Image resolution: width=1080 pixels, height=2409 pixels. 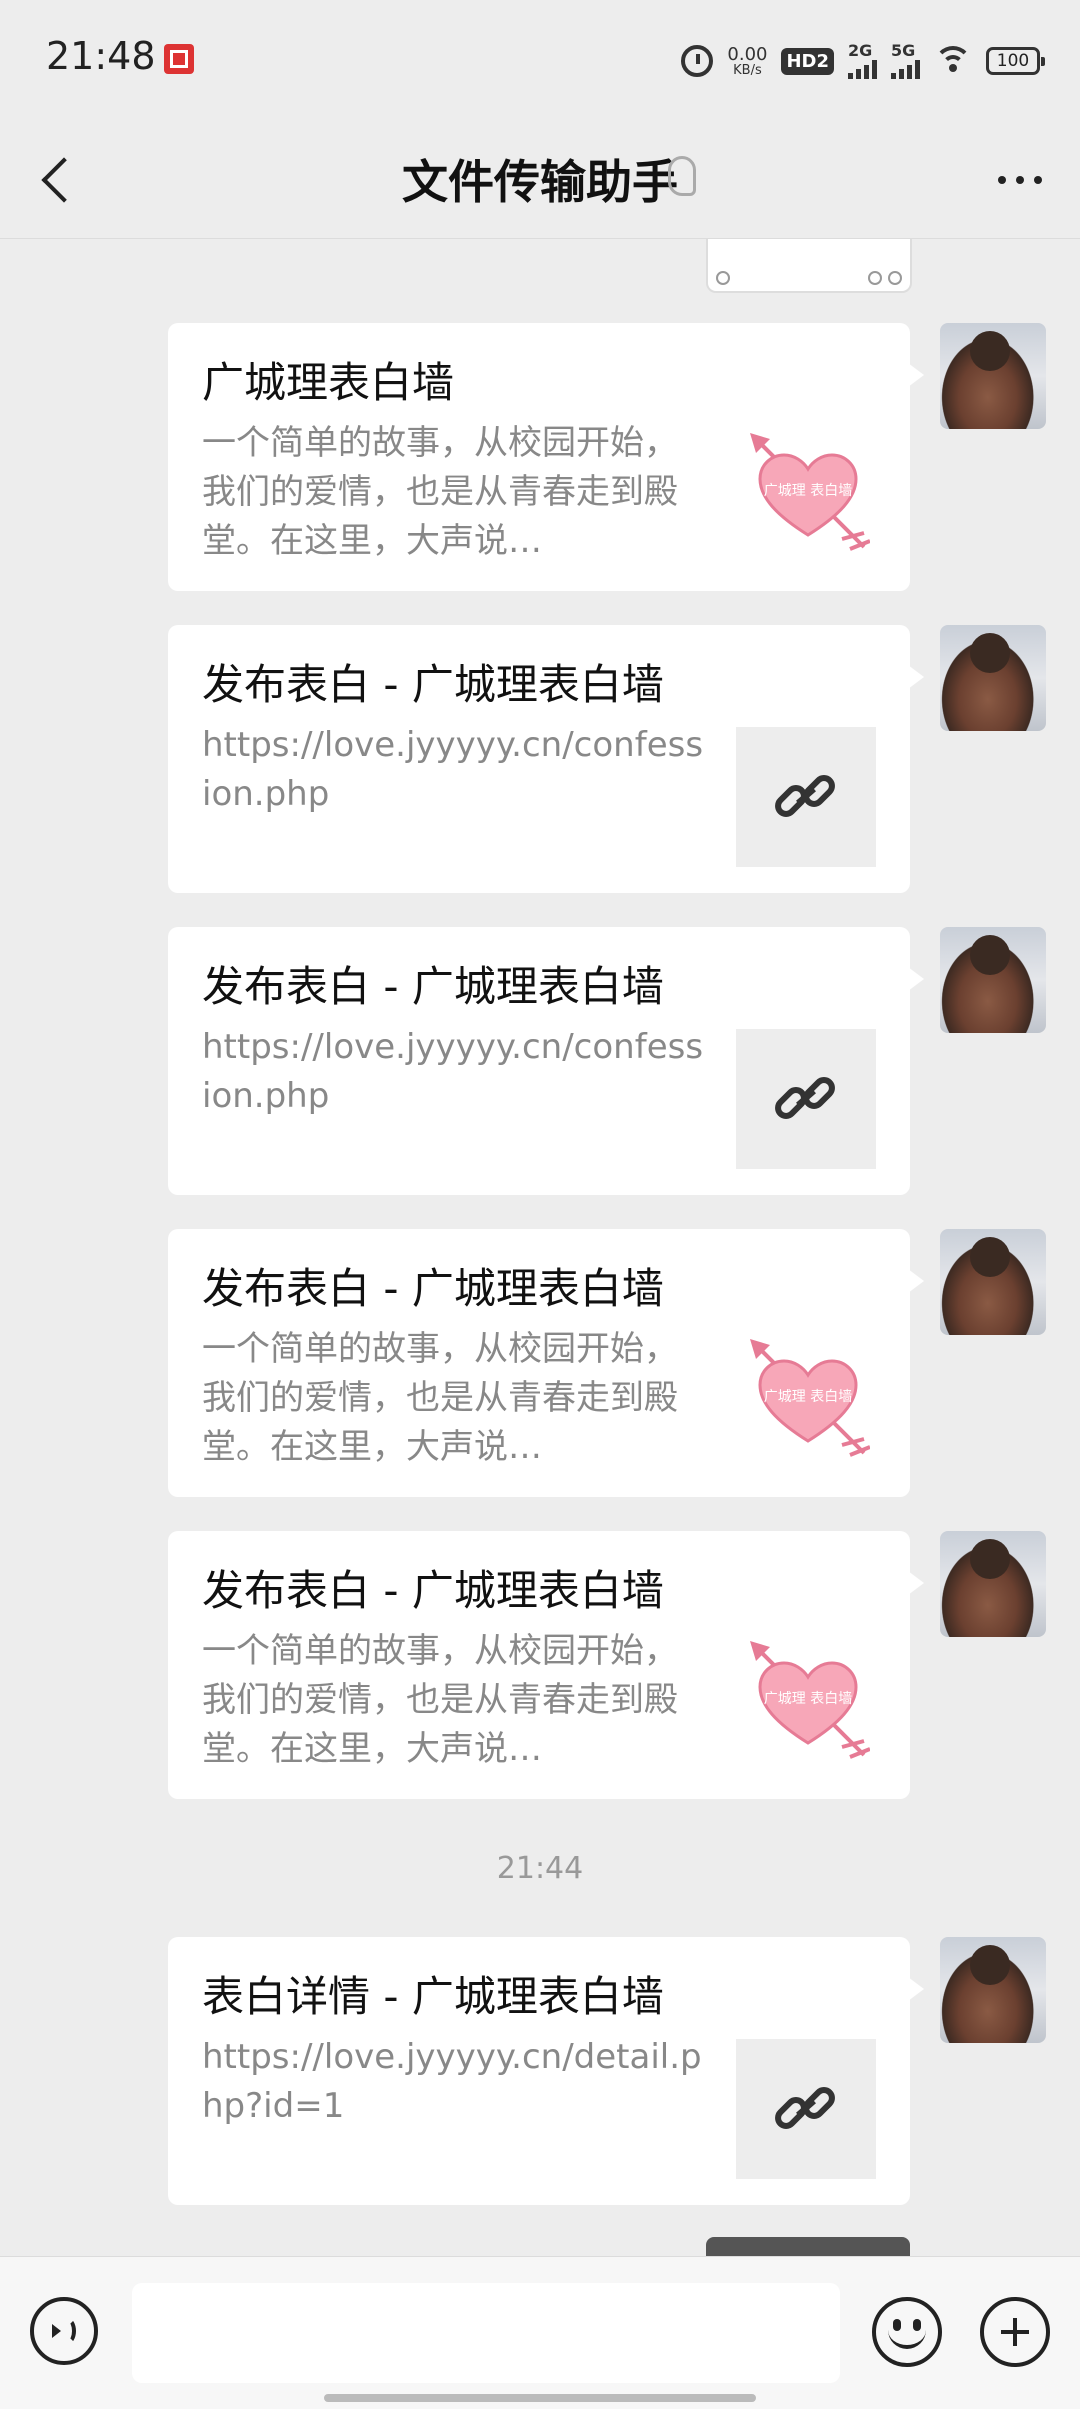 What do you see at coordinates (747, 54) in the screenshot?
I see `net-speed-value: 0.00` at bounding box center [747, 54].